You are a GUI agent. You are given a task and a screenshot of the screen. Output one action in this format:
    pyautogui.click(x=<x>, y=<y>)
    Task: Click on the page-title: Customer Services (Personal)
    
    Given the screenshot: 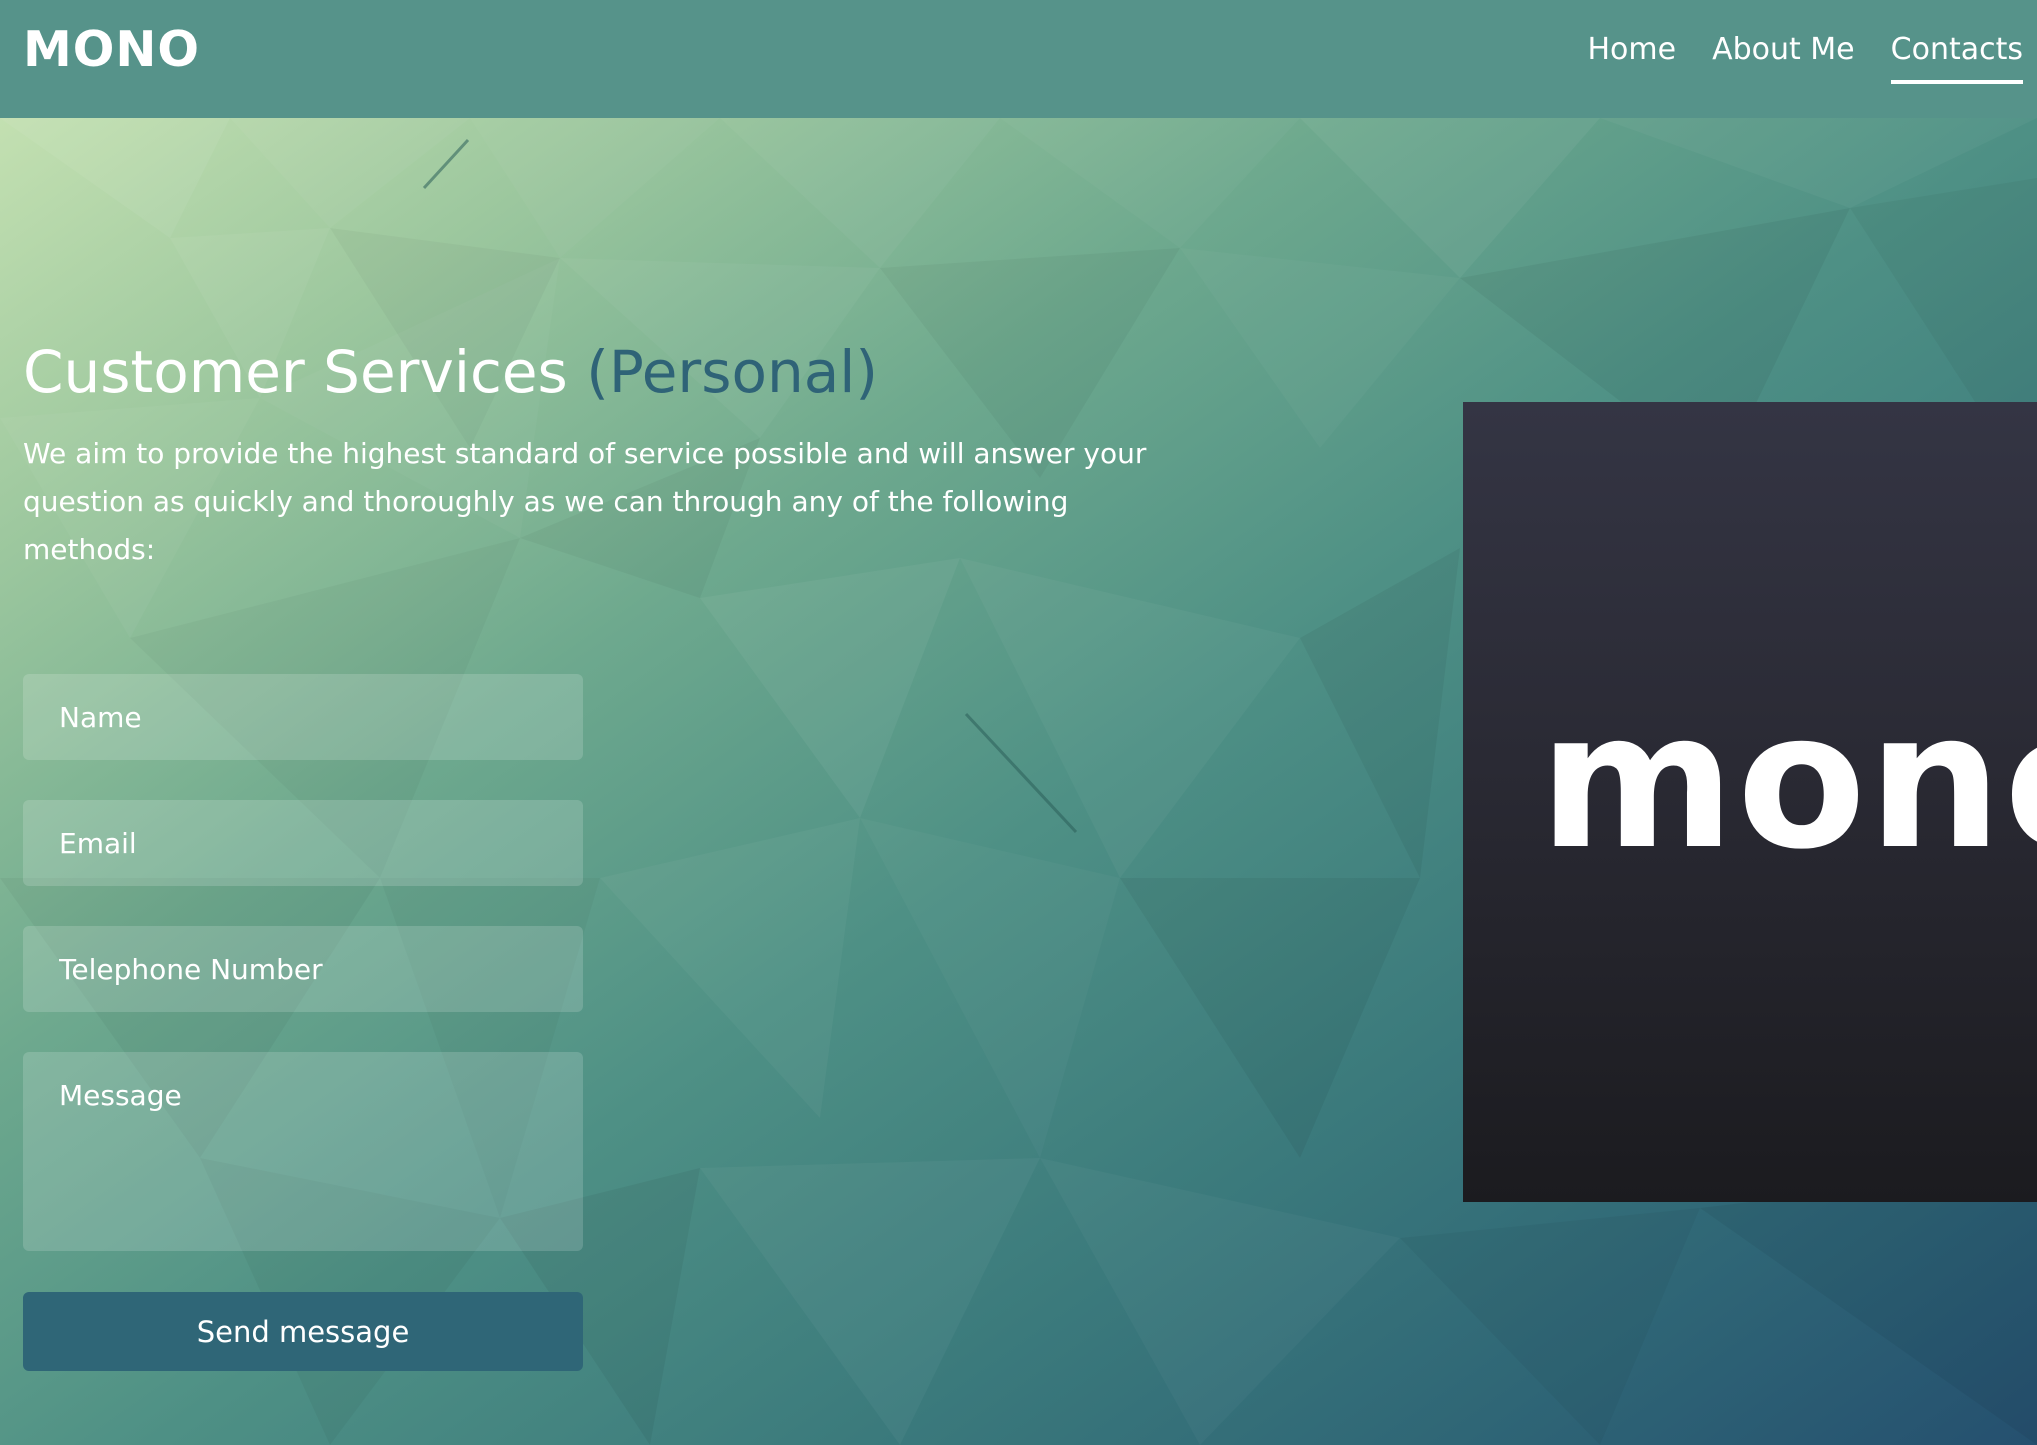 What is the action you would take?
    pyautogui.click(x=450, y=372)
    